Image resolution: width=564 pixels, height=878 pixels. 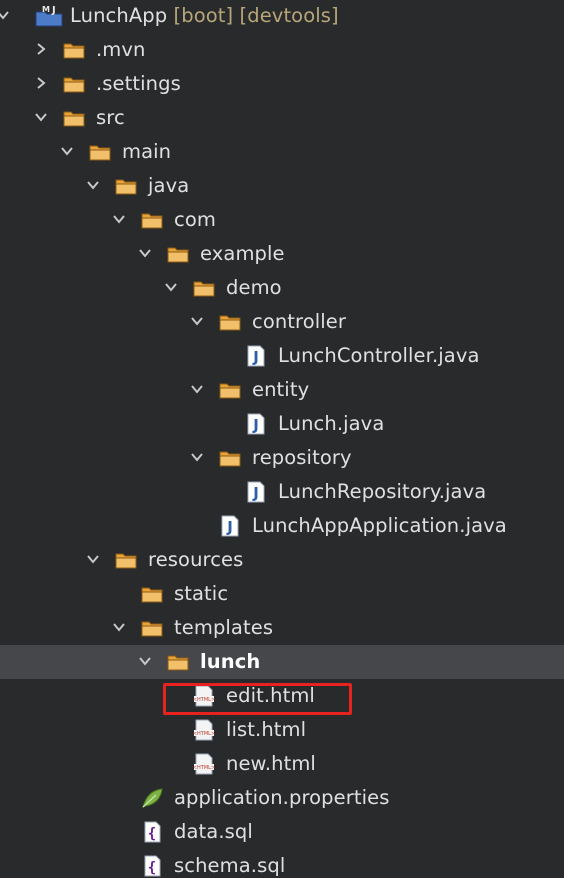 What do you see at coordinates (195, 560) in the screenshot?
I see `tree-label-folder-resources: resources` at bounding box center [195, 560].